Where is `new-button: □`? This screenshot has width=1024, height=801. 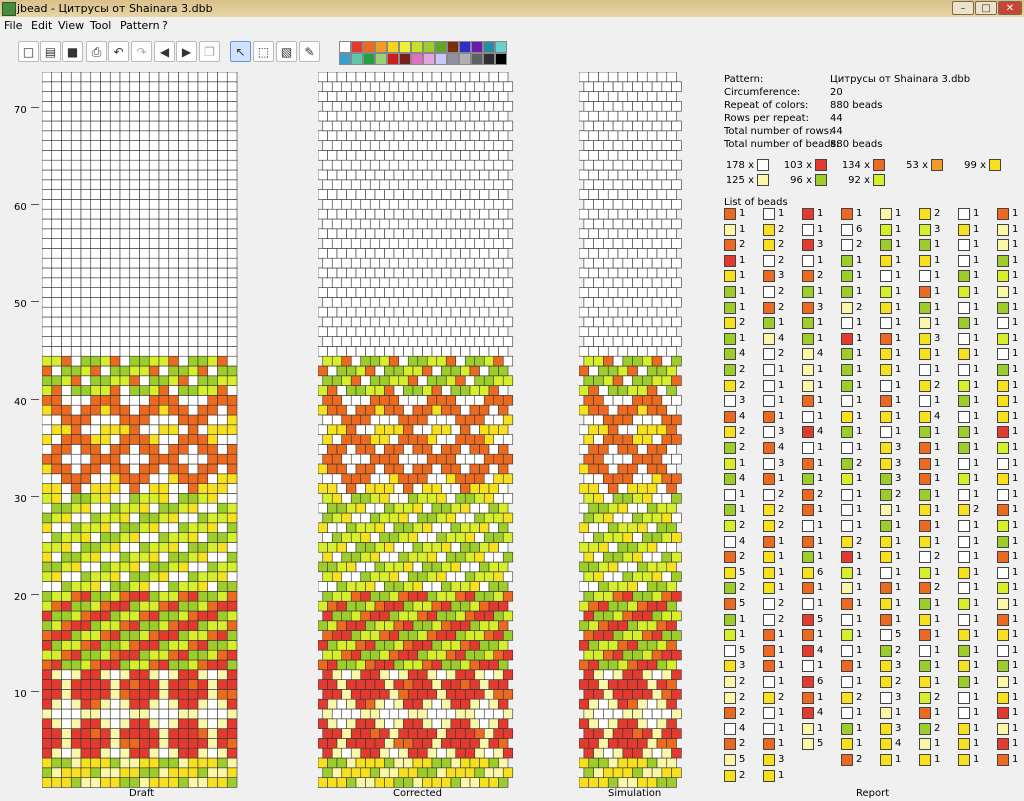
new-button: □ is located at coordinates (28, 51).